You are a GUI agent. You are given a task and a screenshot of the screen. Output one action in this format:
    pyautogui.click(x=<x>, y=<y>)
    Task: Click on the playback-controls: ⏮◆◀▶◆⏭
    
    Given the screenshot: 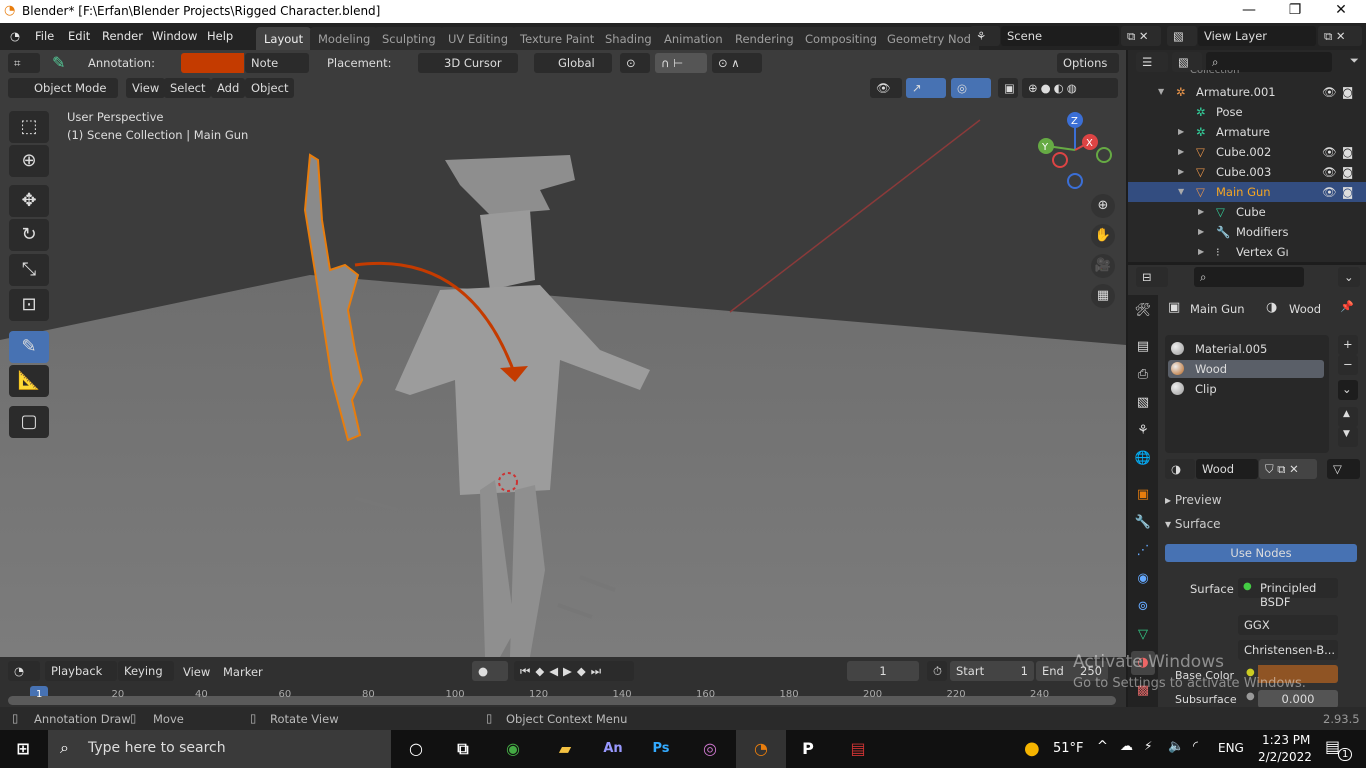 What is the action you would take?
    pyautogui.click(x=574, y=671)
    